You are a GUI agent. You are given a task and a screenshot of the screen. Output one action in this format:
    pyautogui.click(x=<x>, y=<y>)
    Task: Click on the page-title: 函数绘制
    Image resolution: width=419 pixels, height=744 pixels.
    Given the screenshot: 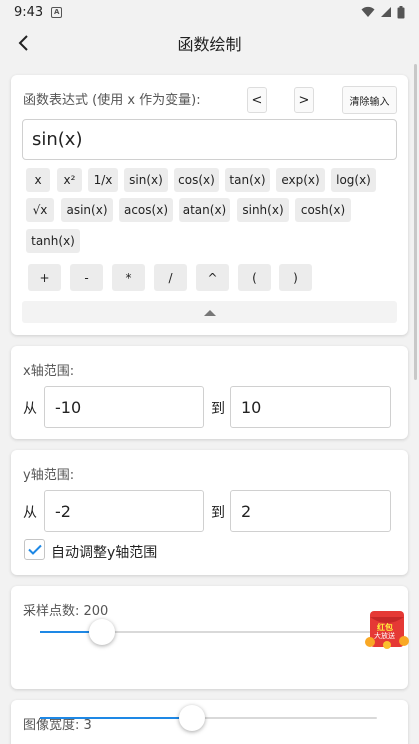 What is the action you would take?
    pyautogui.click(x=209, y=44)
    